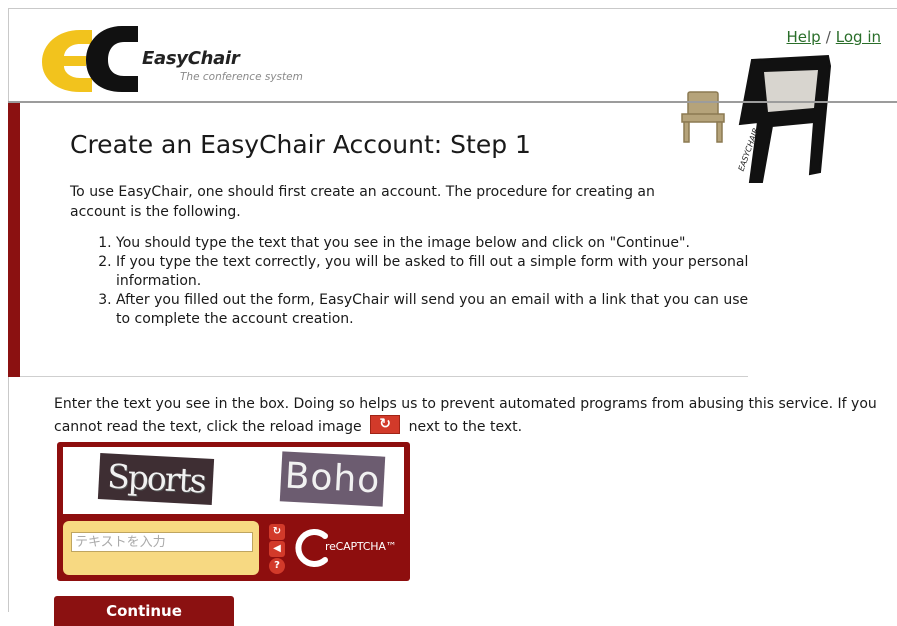  I want to click on logo-tagline: The conference system, so click(241, 77).